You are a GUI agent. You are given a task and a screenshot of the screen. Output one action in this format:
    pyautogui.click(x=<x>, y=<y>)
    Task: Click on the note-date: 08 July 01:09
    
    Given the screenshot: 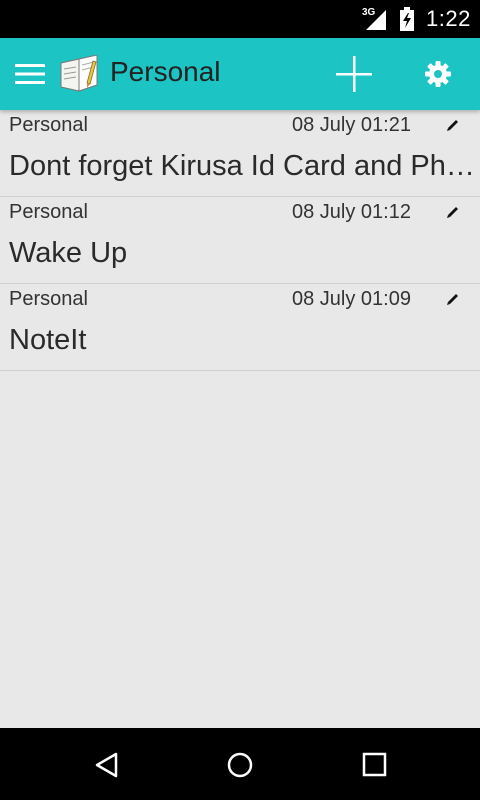 What is the action you would take?
    pyautogui.click(x=351, y=299)
    